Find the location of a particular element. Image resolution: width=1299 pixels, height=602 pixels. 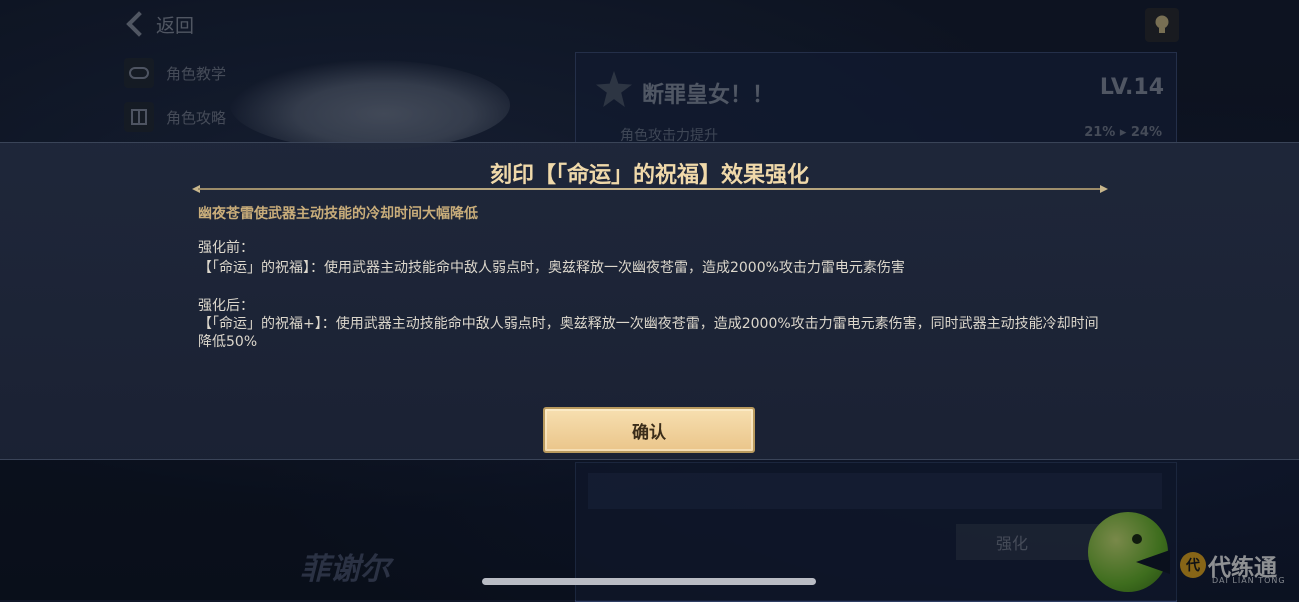

dialog-title: 刻印【「命运」的祝福】效果强化 is located at coordinates (649, 175).